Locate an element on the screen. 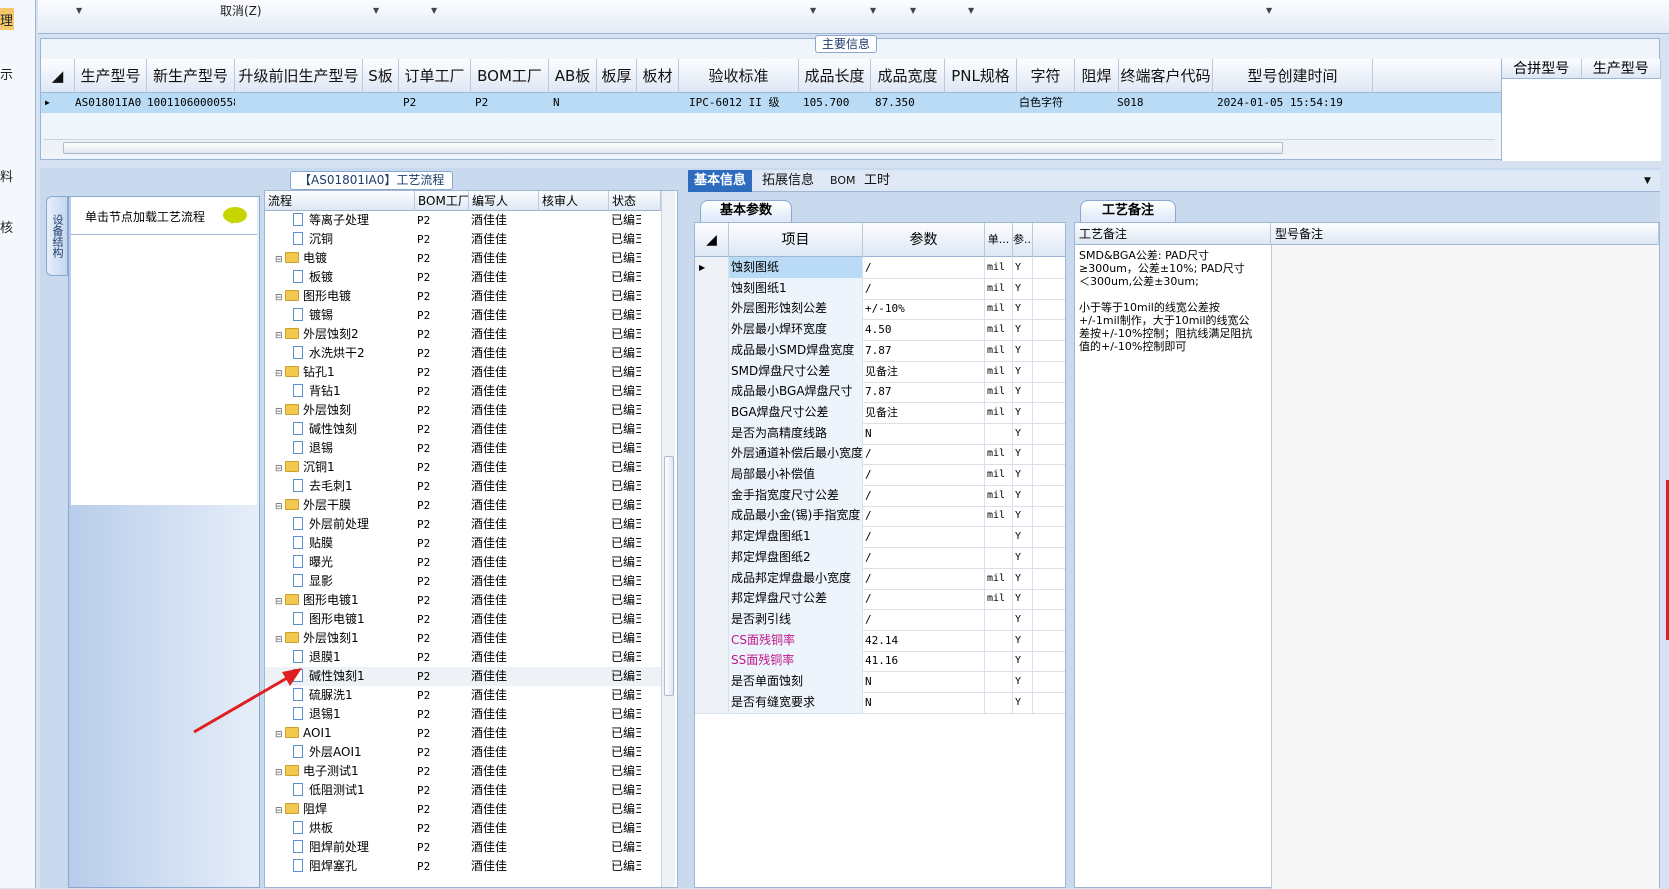  param-row: SMD焊盘尺寸公差 见备注 mil Y is located at coordinates (880, 371).